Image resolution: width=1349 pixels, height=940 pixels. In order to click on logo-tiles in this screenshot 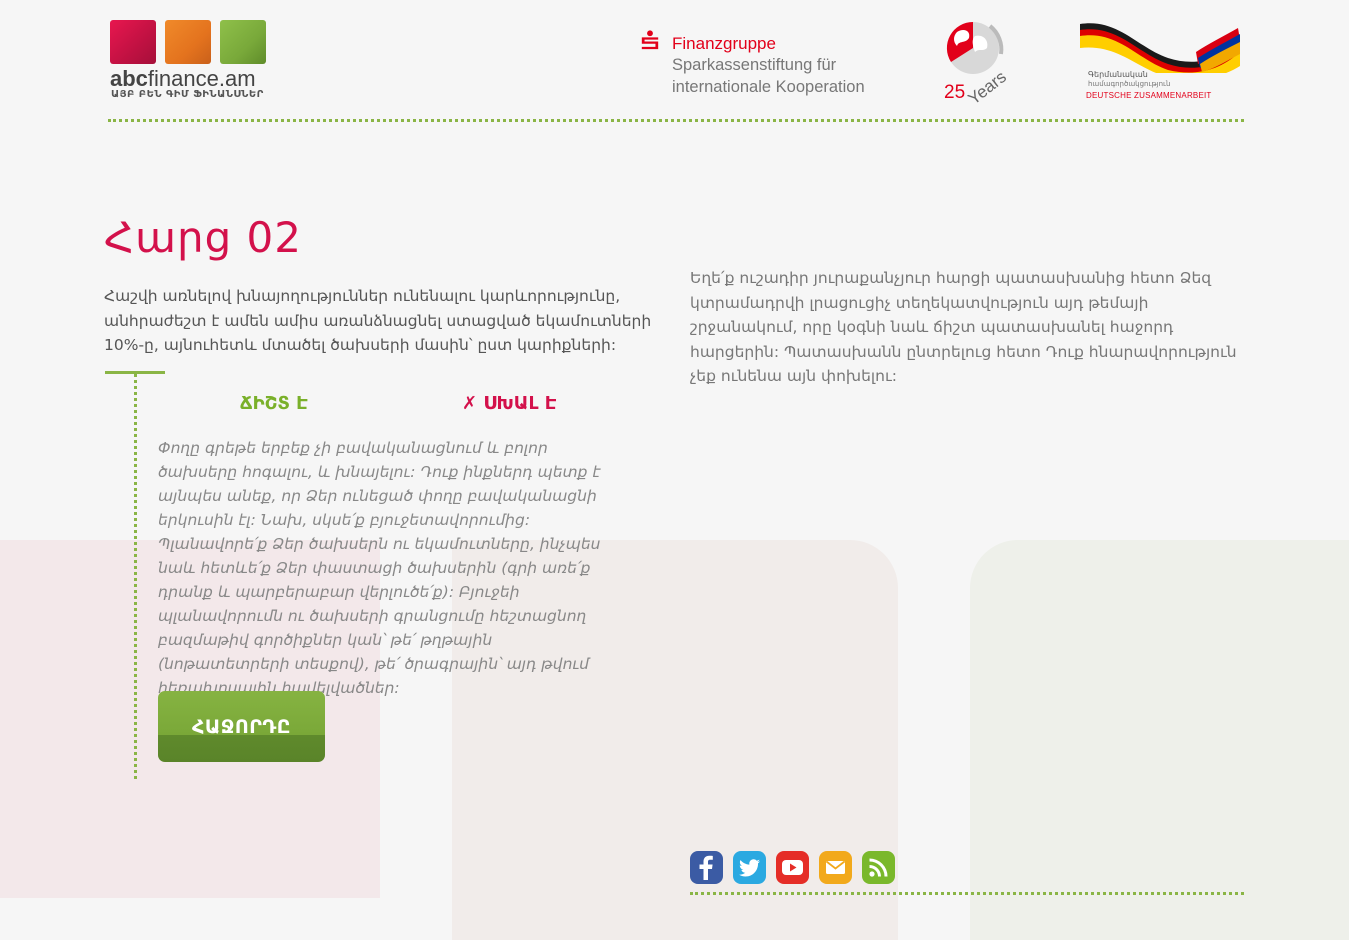, I will do `click(188, 42)`.